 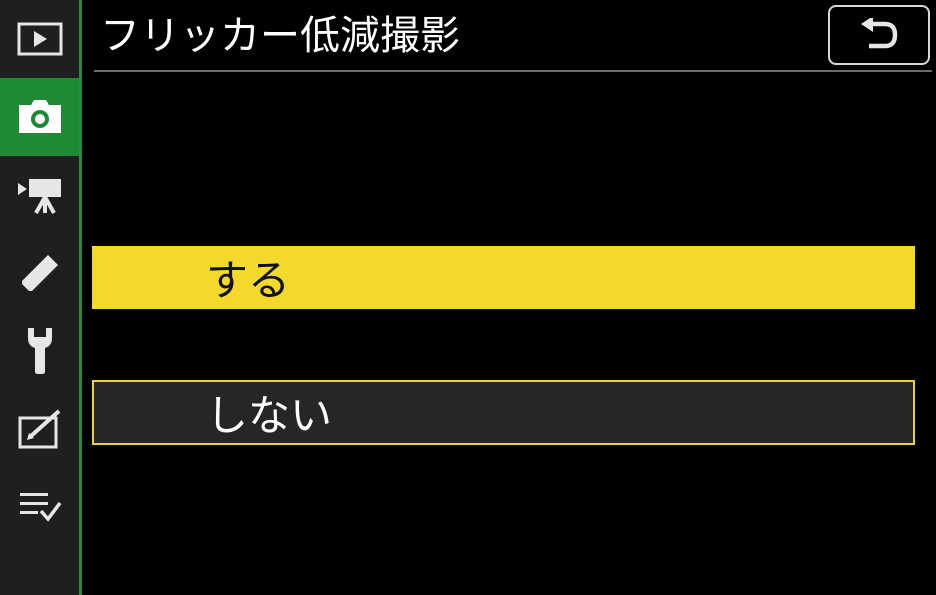 I want to click on sidebar-item-custom-settings, so click(x=39, y=273).